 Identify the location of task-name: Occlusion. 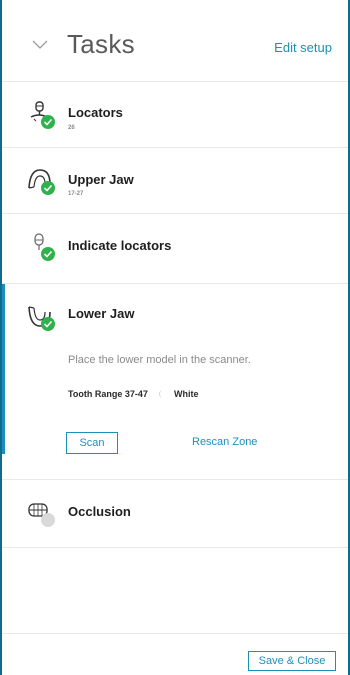
(99, 511).